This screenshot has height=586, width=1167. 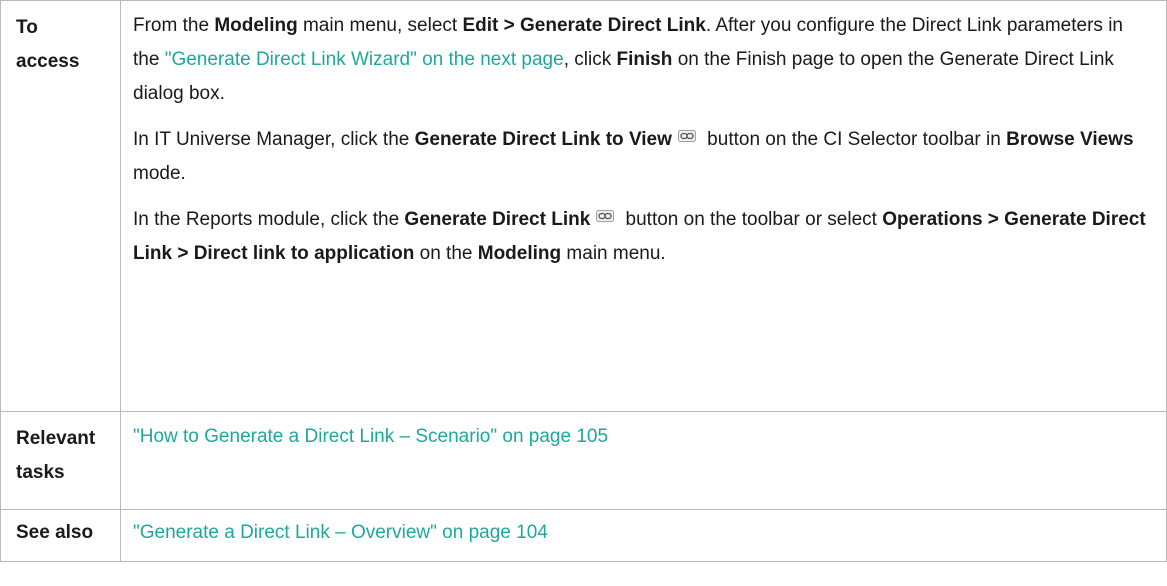 I want to click on label-line: To, so click(x=27, y=27).